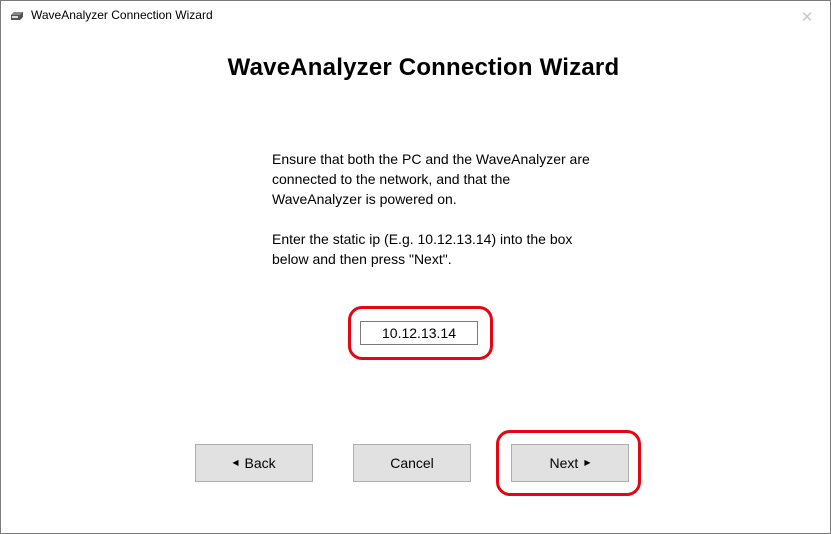 The image size is (831, 534). Describe the element at coordinates (587, 462) in the screenshot. I see `arrow-right-icon: ▶` at that location.